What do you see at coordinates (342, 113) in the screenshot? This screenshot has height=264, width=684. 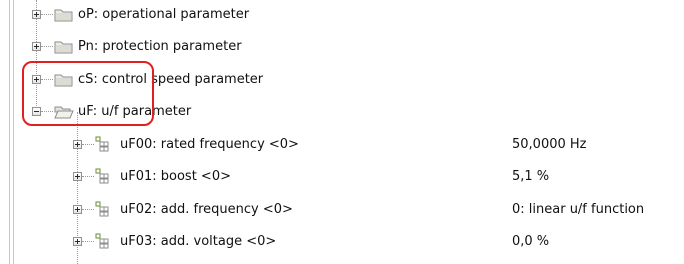 I see `tree-item-uf: uF: u/f parameter` at bounding box center [342, 113].